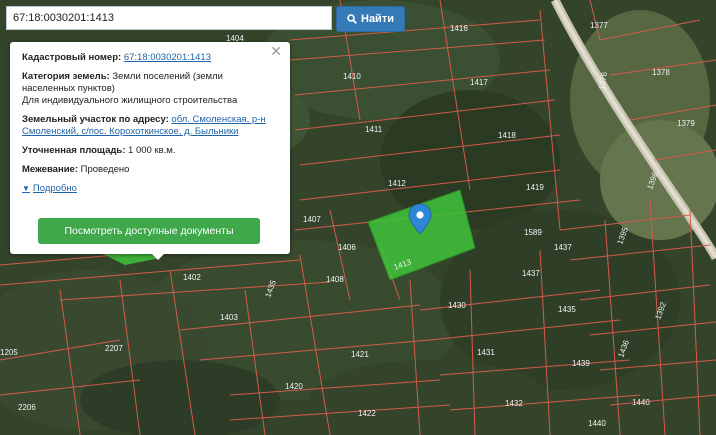  What do you see at coordinates (347, 247) in the screenshot?
I see `parcel-label: 1406` at bounding box center [347, 247].